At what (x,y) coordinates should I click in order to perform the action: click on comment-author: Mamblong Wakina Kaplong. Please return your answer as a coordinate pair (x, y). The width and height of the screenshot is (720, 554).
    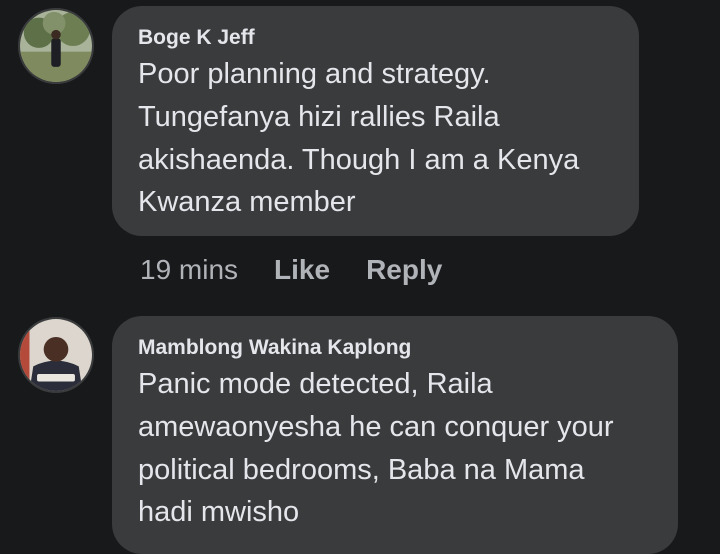
    Looking at the image, I should click on (274, 348).